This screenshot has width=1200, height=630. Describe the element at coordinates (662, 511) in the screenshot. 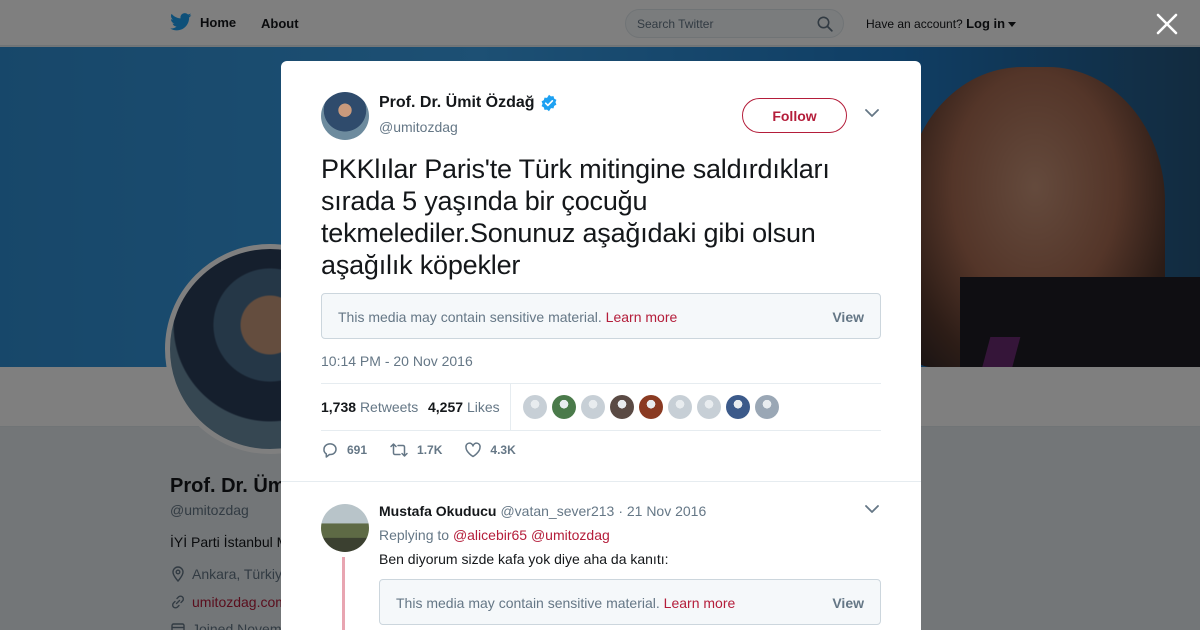

I see `reply-date: · 21 Nov 2016` at that location.